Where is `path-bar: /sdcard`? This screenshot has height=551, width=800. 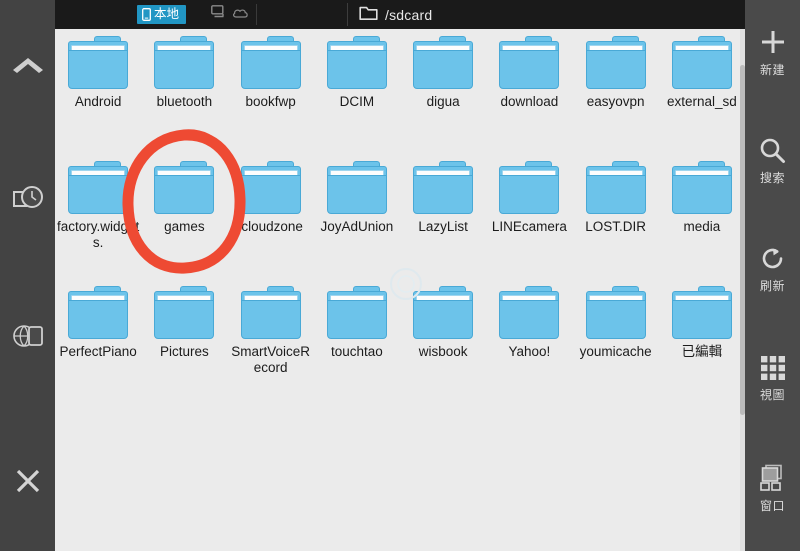 path-bar: /sdcard is located at coordinates (389, 14).